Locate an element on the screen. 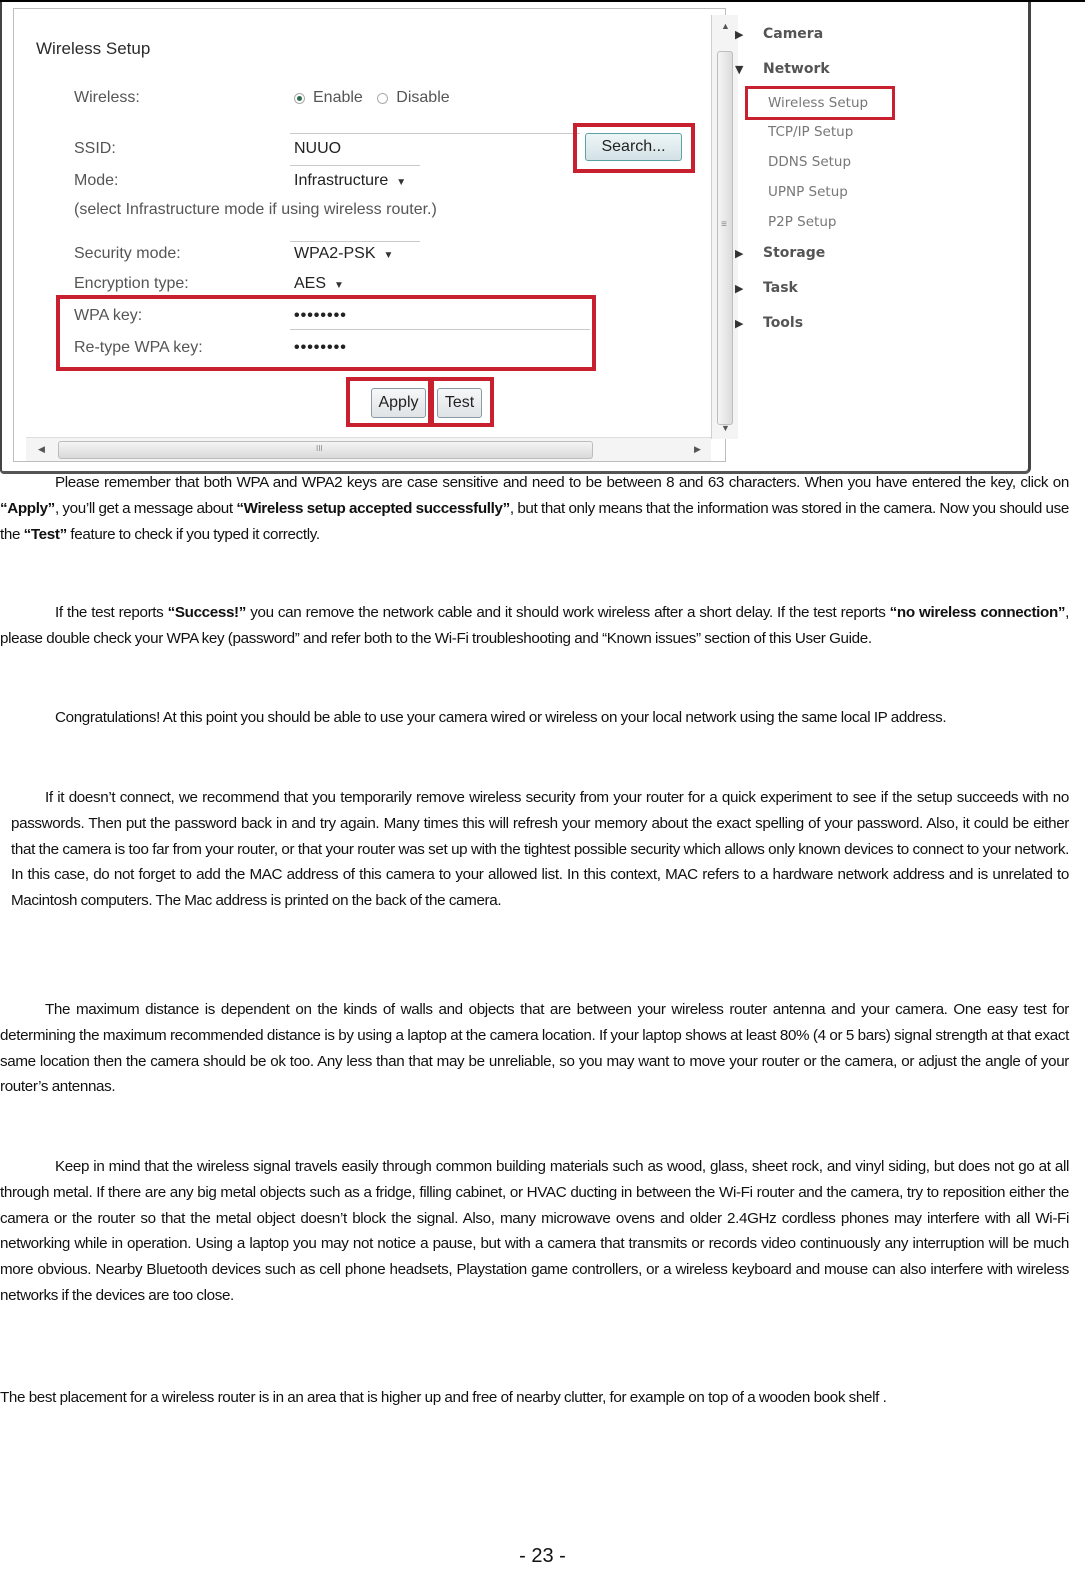 The height and width of the screenshot is (1591, 1085). menu-item-storage: ▶ Storage is located at coordinates (780, 253).